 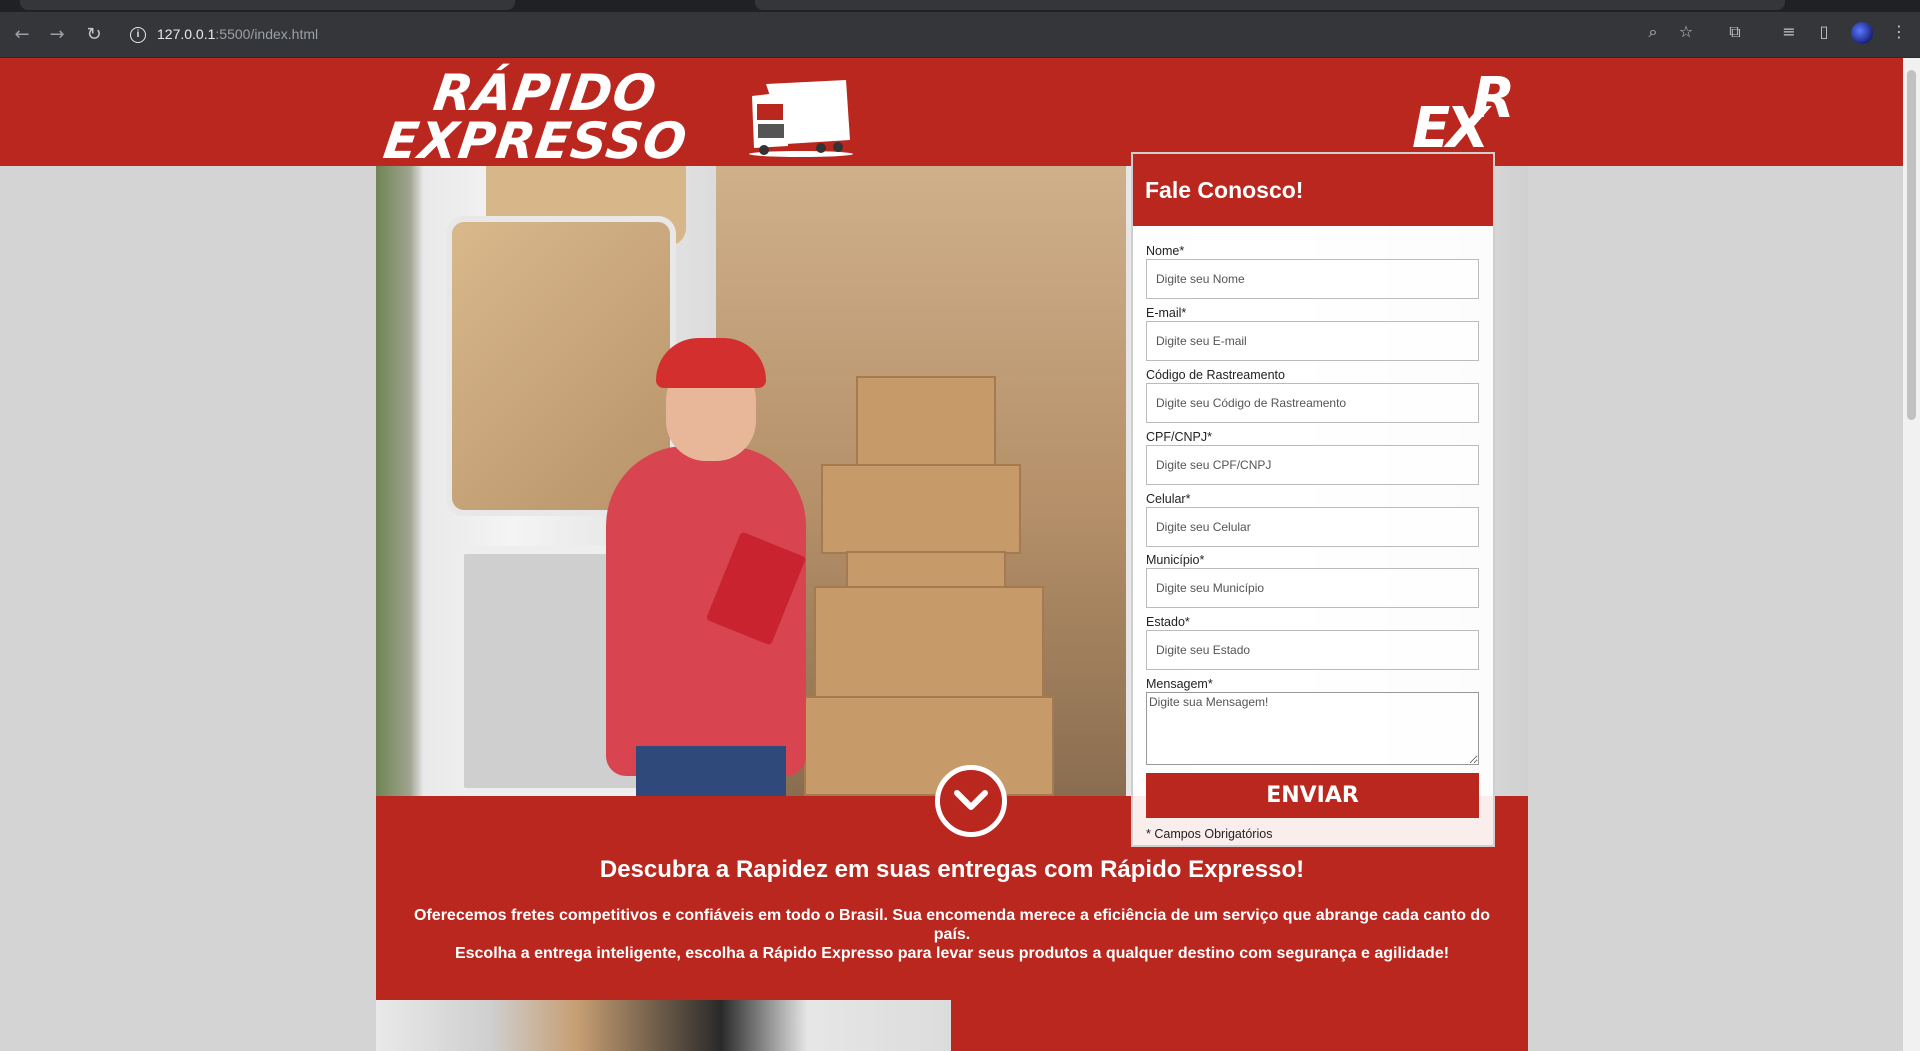 I want to click on gallery-panel, so click(x=1239, y=1025).